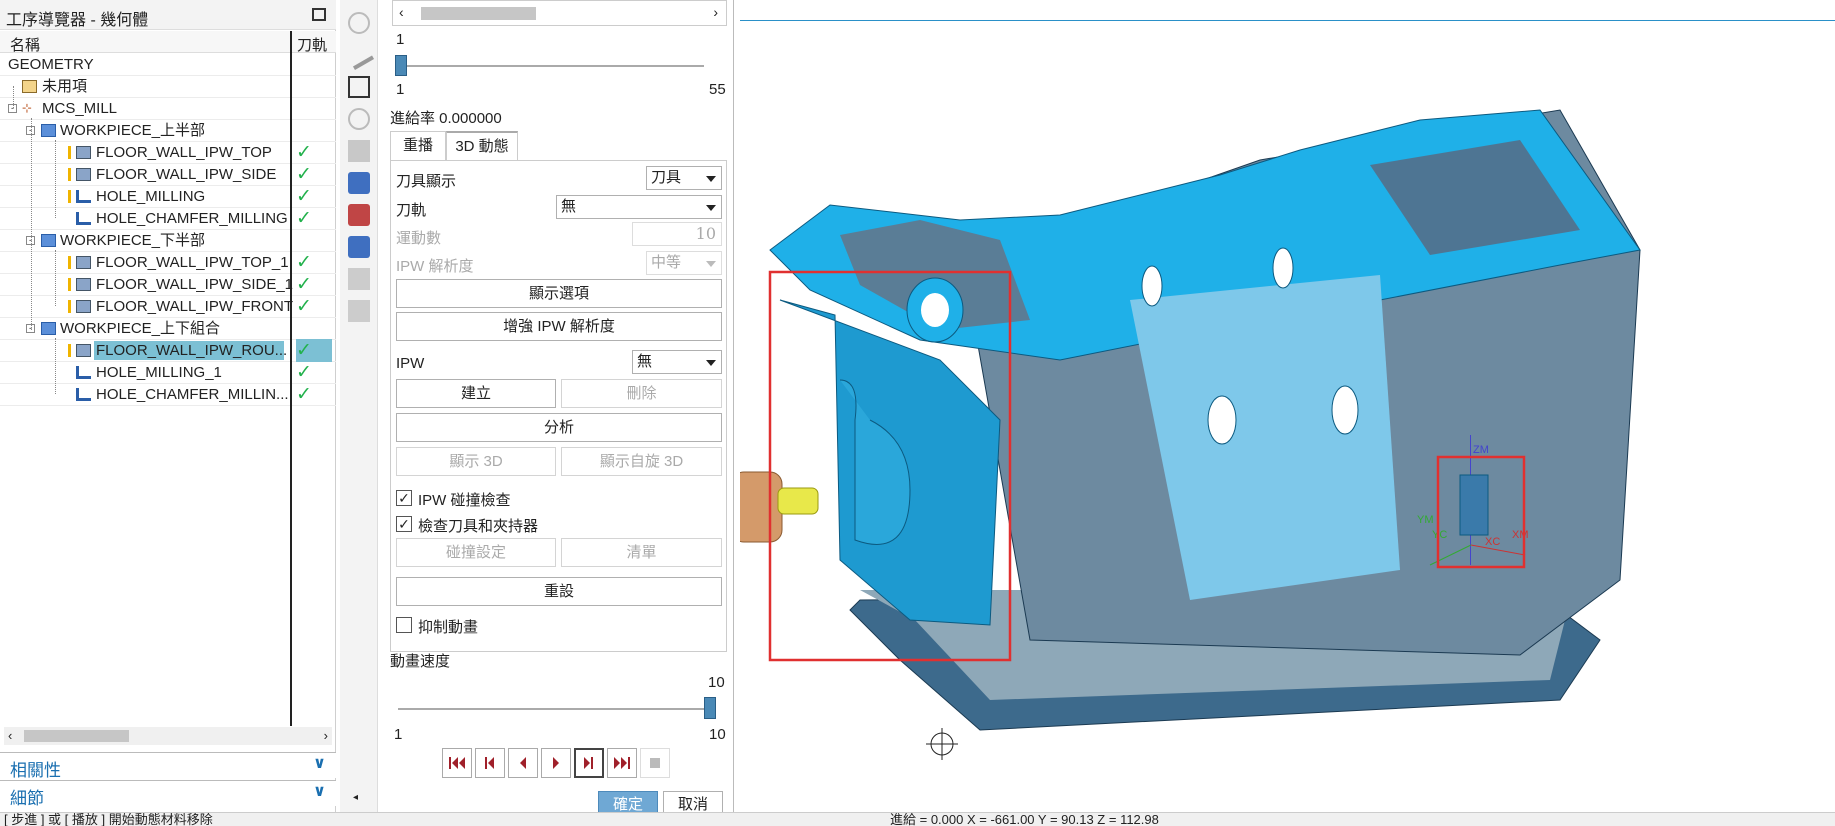 The image size is (1835, 826). Describe the element at coordinates (359, 311) in the screenshot. I see `history-icon` at that location.